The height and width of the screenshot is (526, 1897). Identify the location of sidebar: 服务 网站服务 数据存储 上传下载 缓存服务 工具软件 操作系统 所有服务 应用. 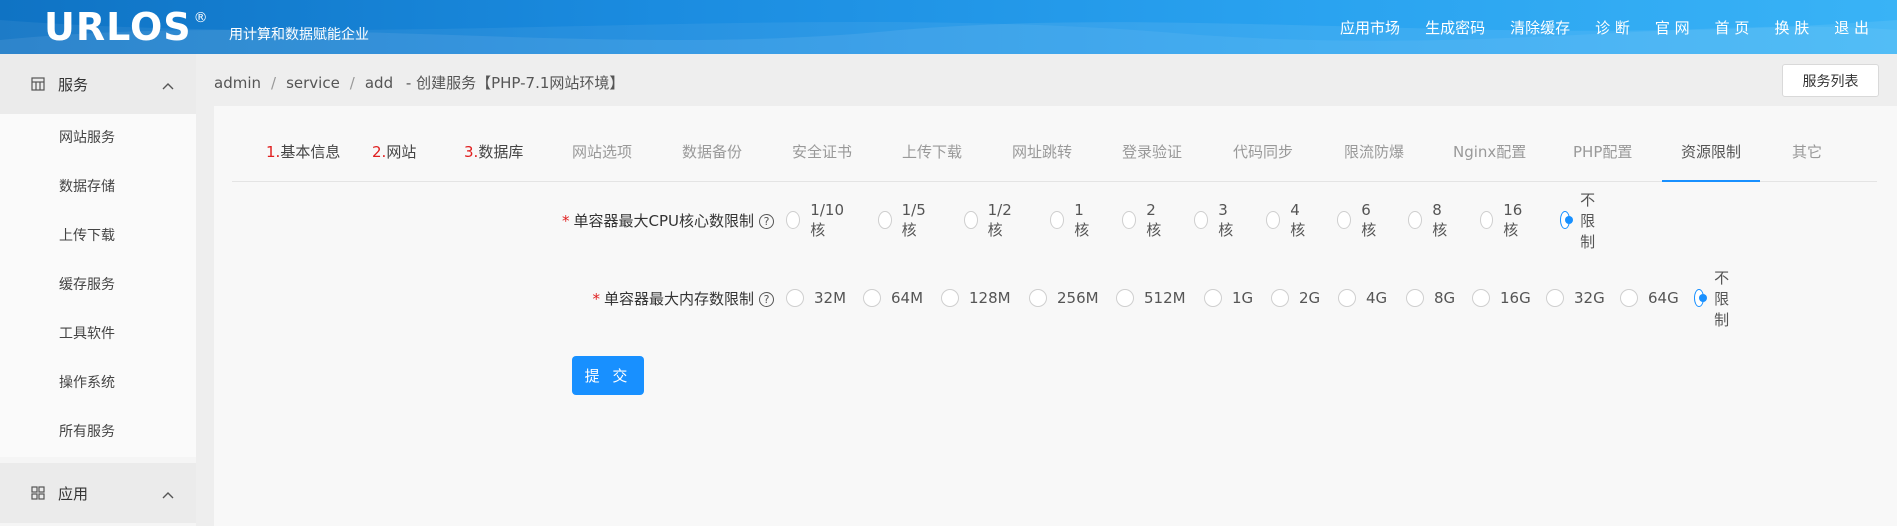
(98, 290).